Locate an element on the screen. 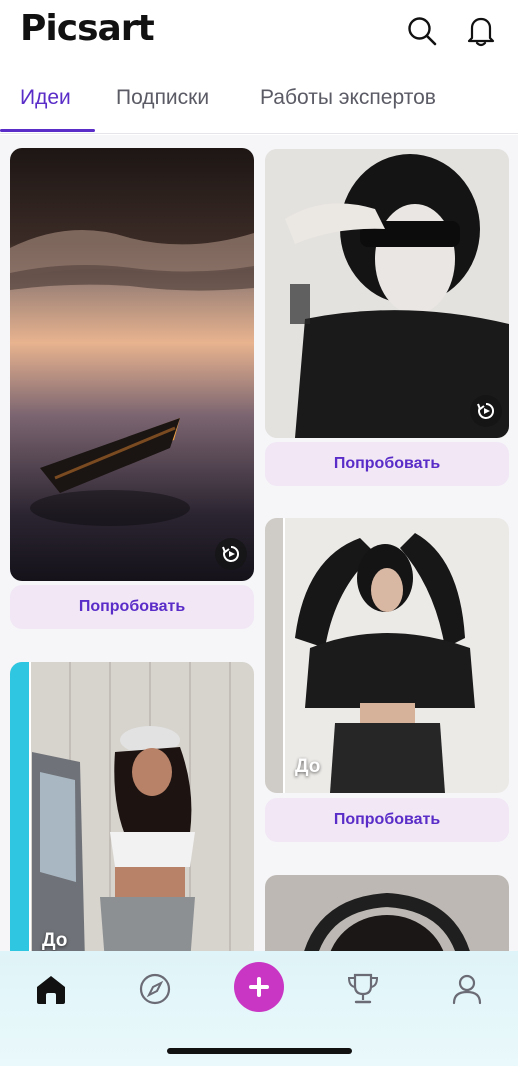 This screenshot has height=1066, width=518. plus-icon is located at coordinates (259, 987).